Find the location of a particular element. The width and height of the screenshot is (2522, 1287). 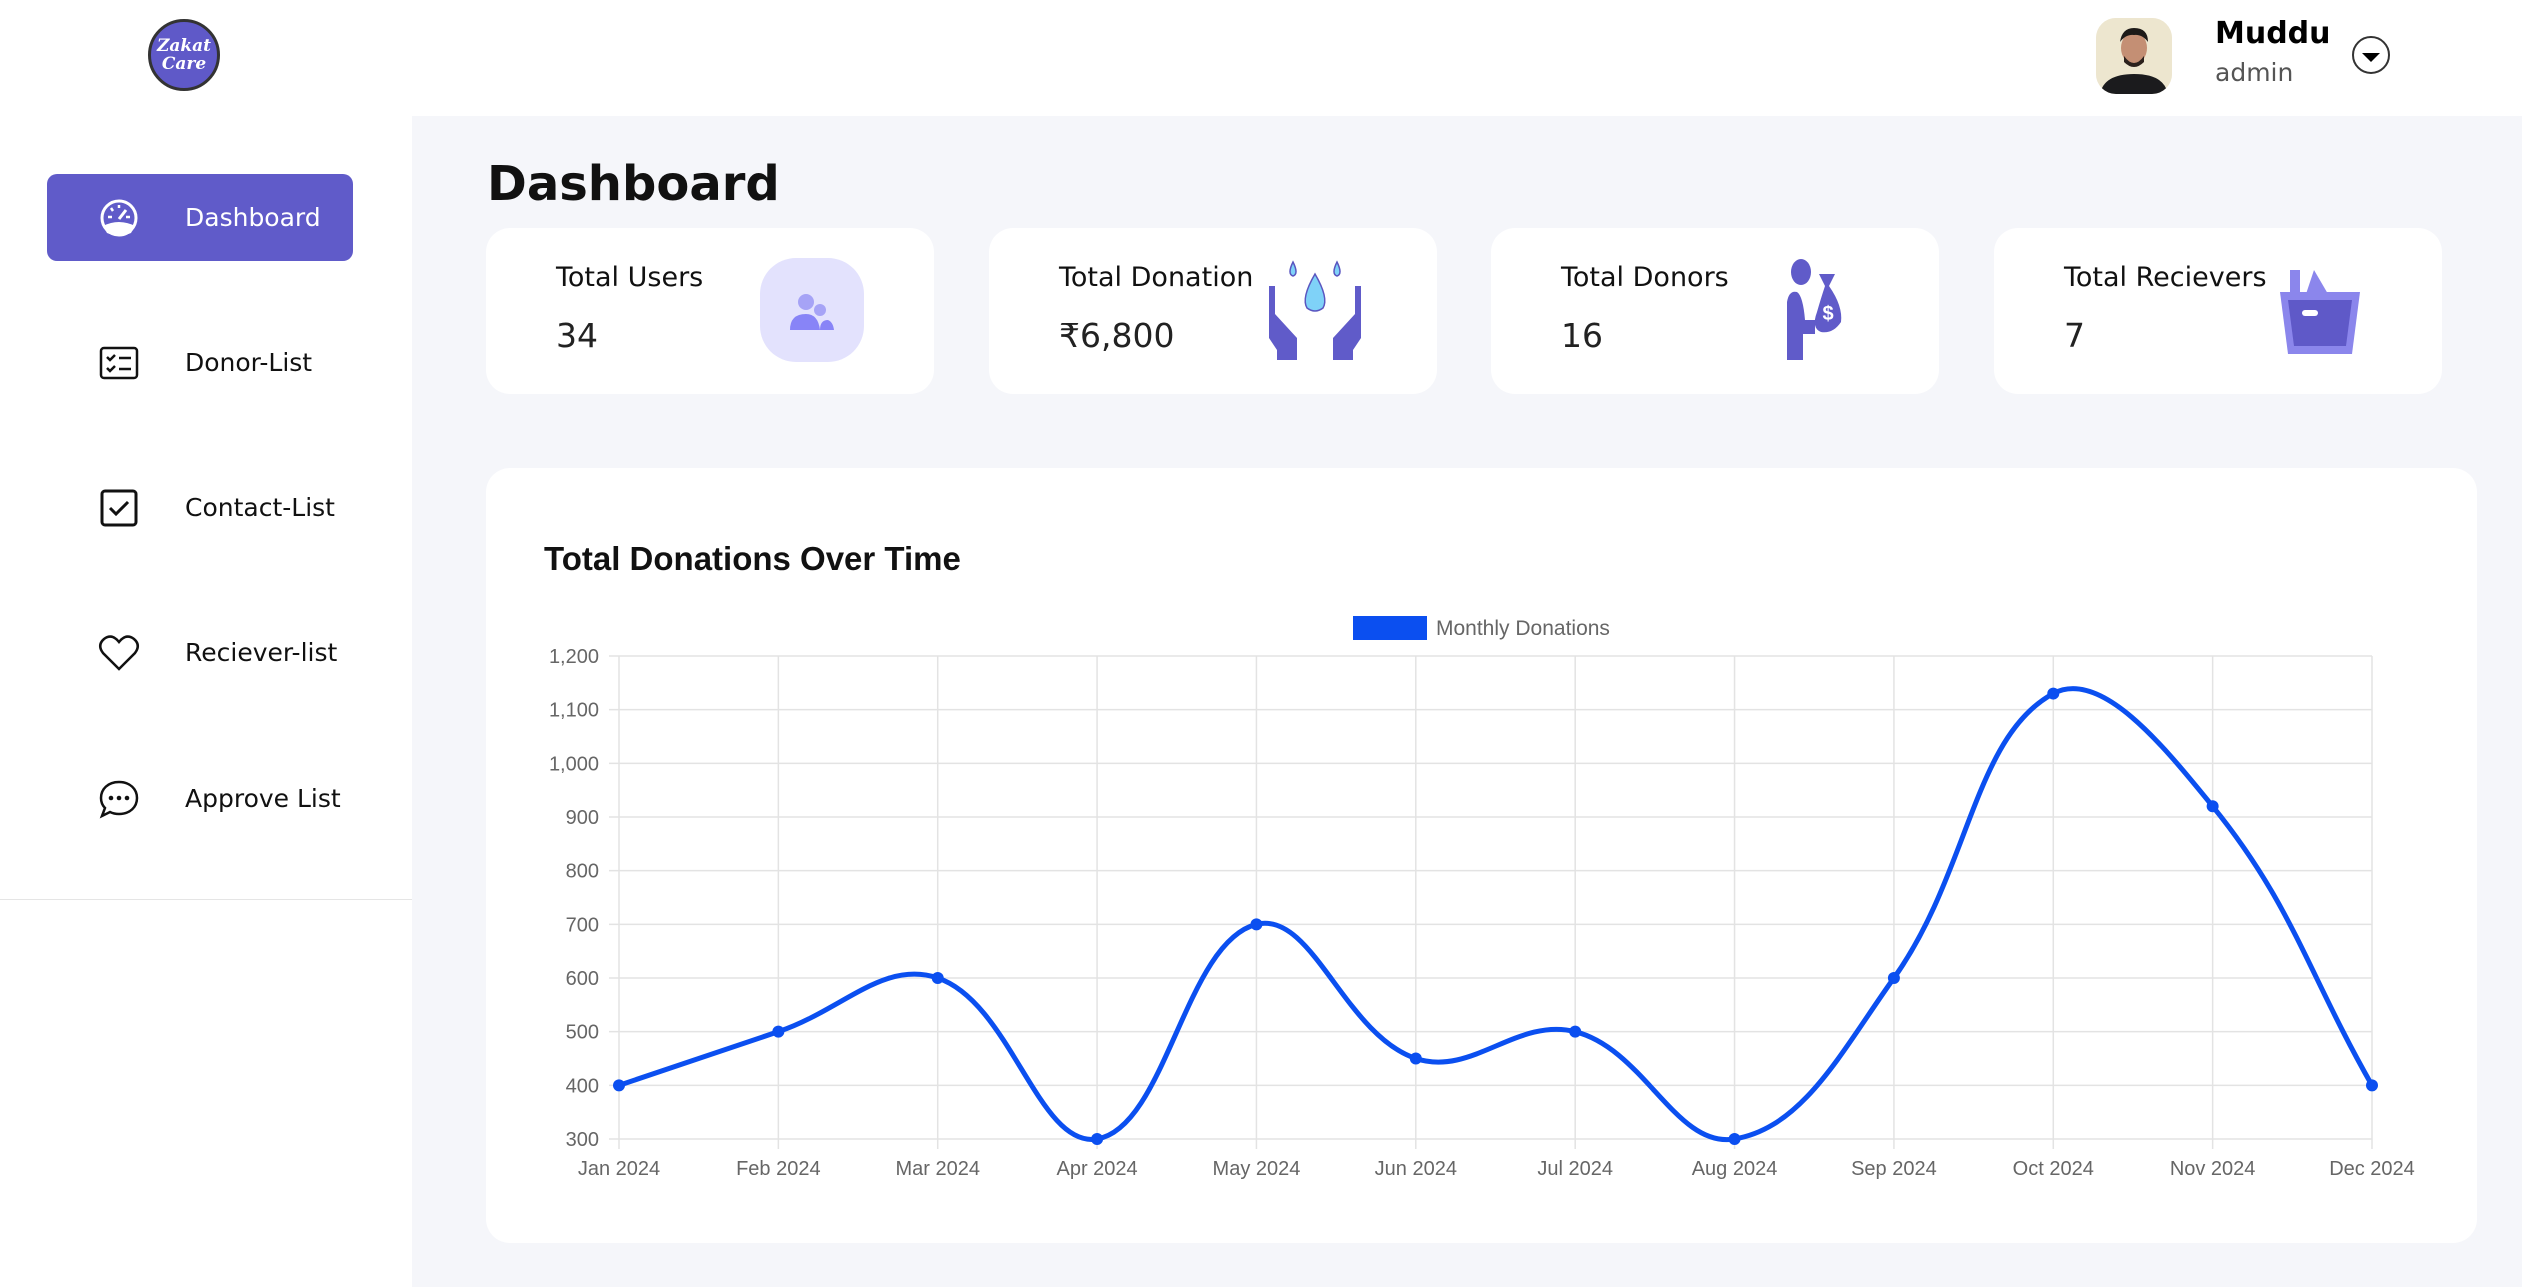

x-tick-label: Oct 2024 is located at coordinates (2053, 1169).